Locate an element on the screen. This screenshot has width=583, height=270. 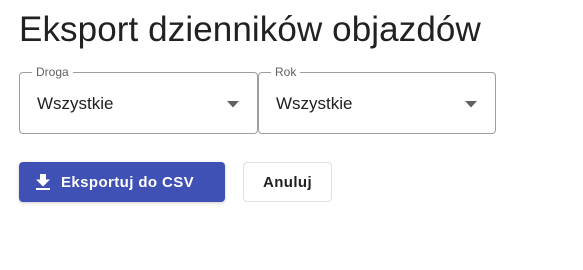
download-icon is located at coordinates (43, 182).